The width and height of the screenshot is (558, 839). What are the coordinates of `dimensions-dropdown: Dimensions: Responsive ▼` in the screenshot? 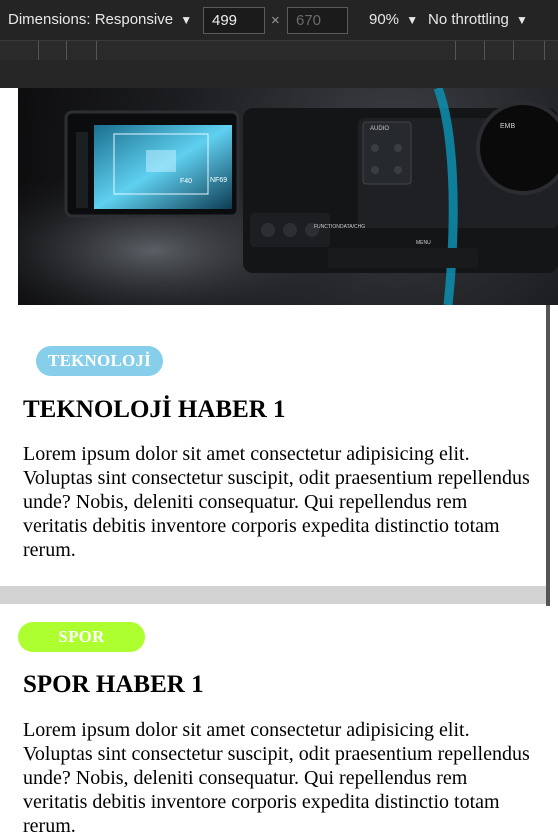 It's located at (100, 19).